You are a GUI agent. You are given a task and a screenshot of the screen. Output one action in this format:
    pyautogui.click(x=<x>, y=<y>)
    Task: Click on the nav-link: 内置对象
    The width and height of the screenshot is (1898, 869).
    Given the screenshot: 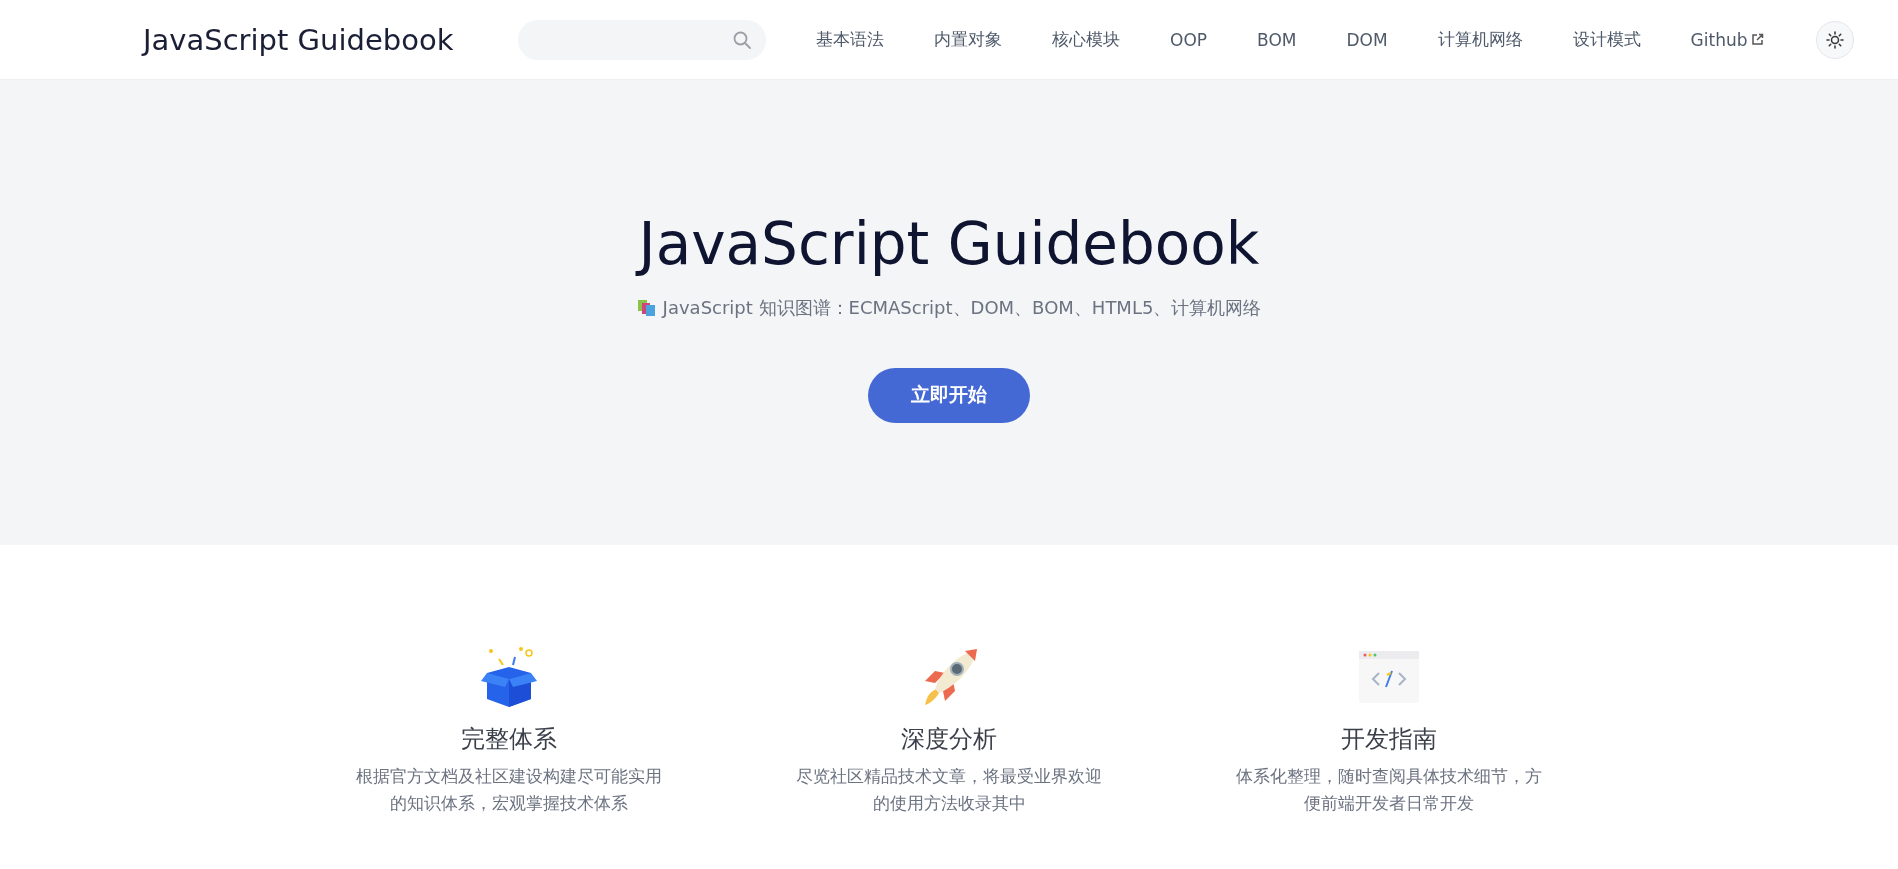 What is the action you would take?
    pyautogui.click(x=968, y=39)
    